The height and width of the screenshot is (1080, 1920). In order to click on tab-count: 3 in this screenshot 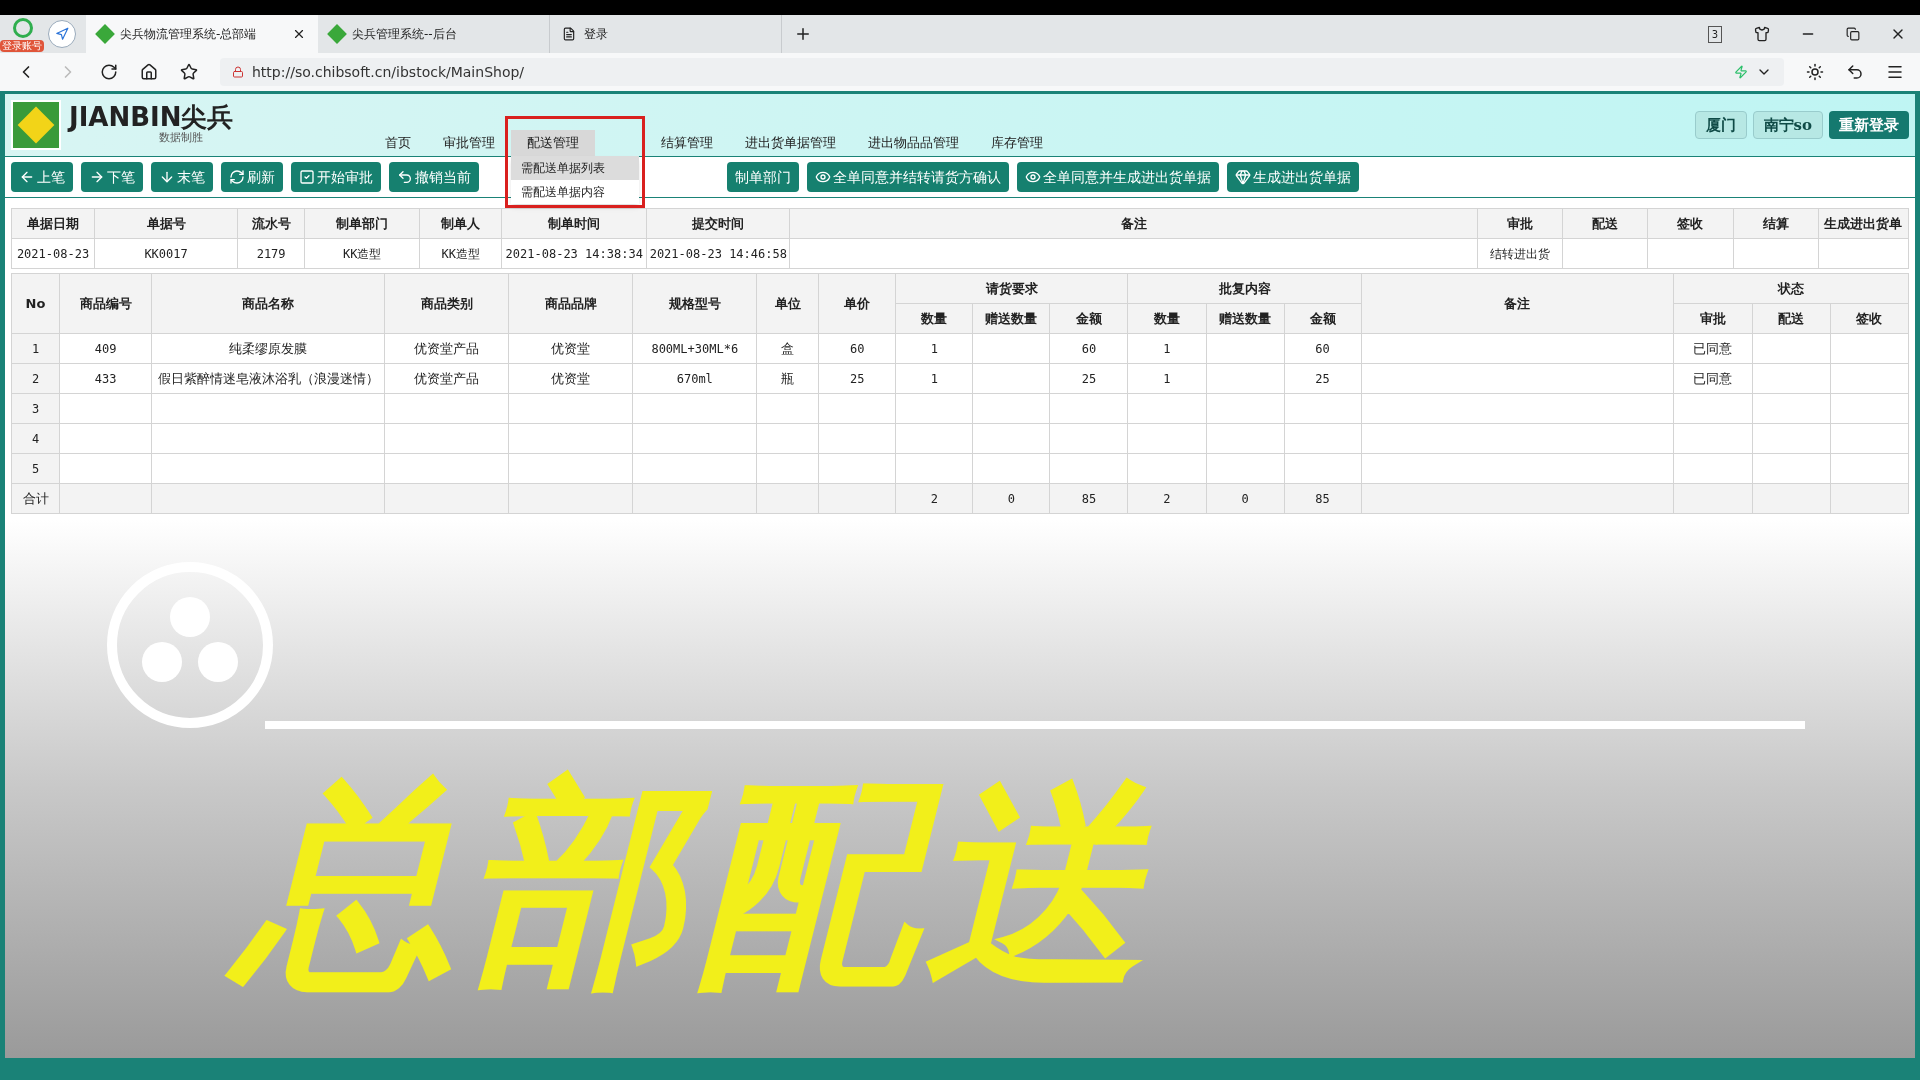, I will do `click(1714, 34)`.